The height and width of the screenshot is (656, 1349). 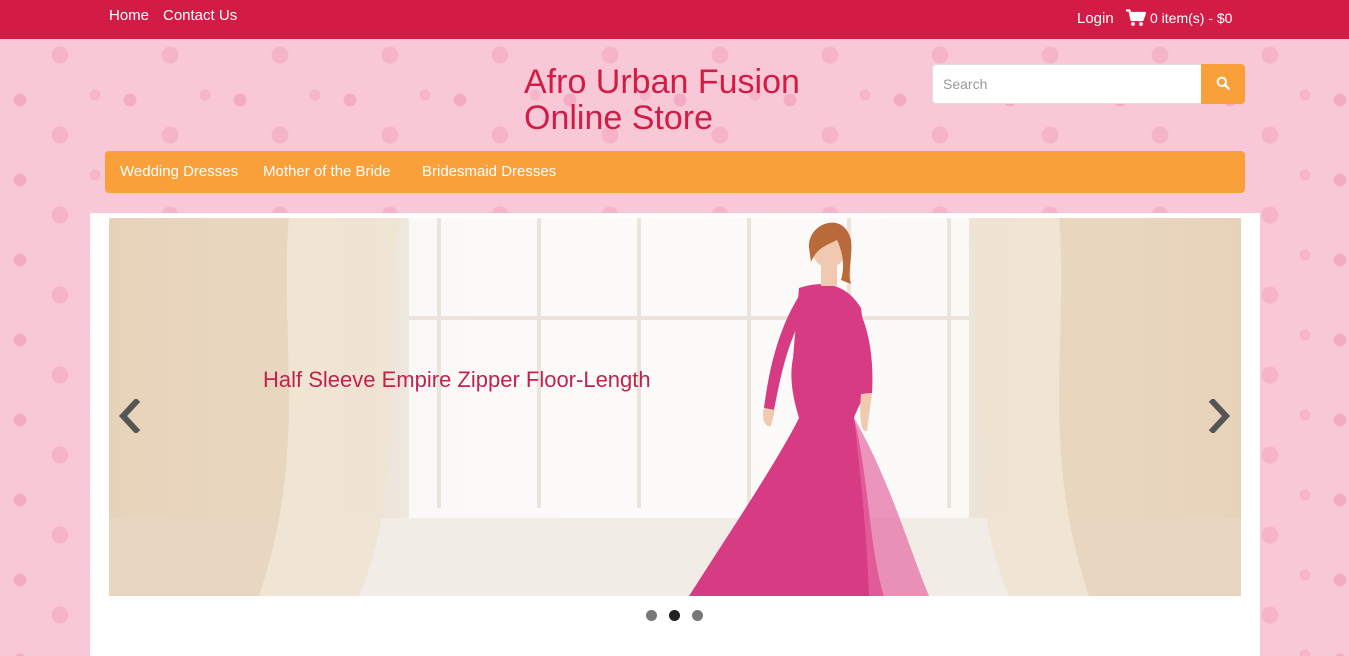 What do you see at coordinates (1191, 18) in the screenshot?
I see `cart-summary: 0 item(s) - $0` at bounding box center [1191, 18].